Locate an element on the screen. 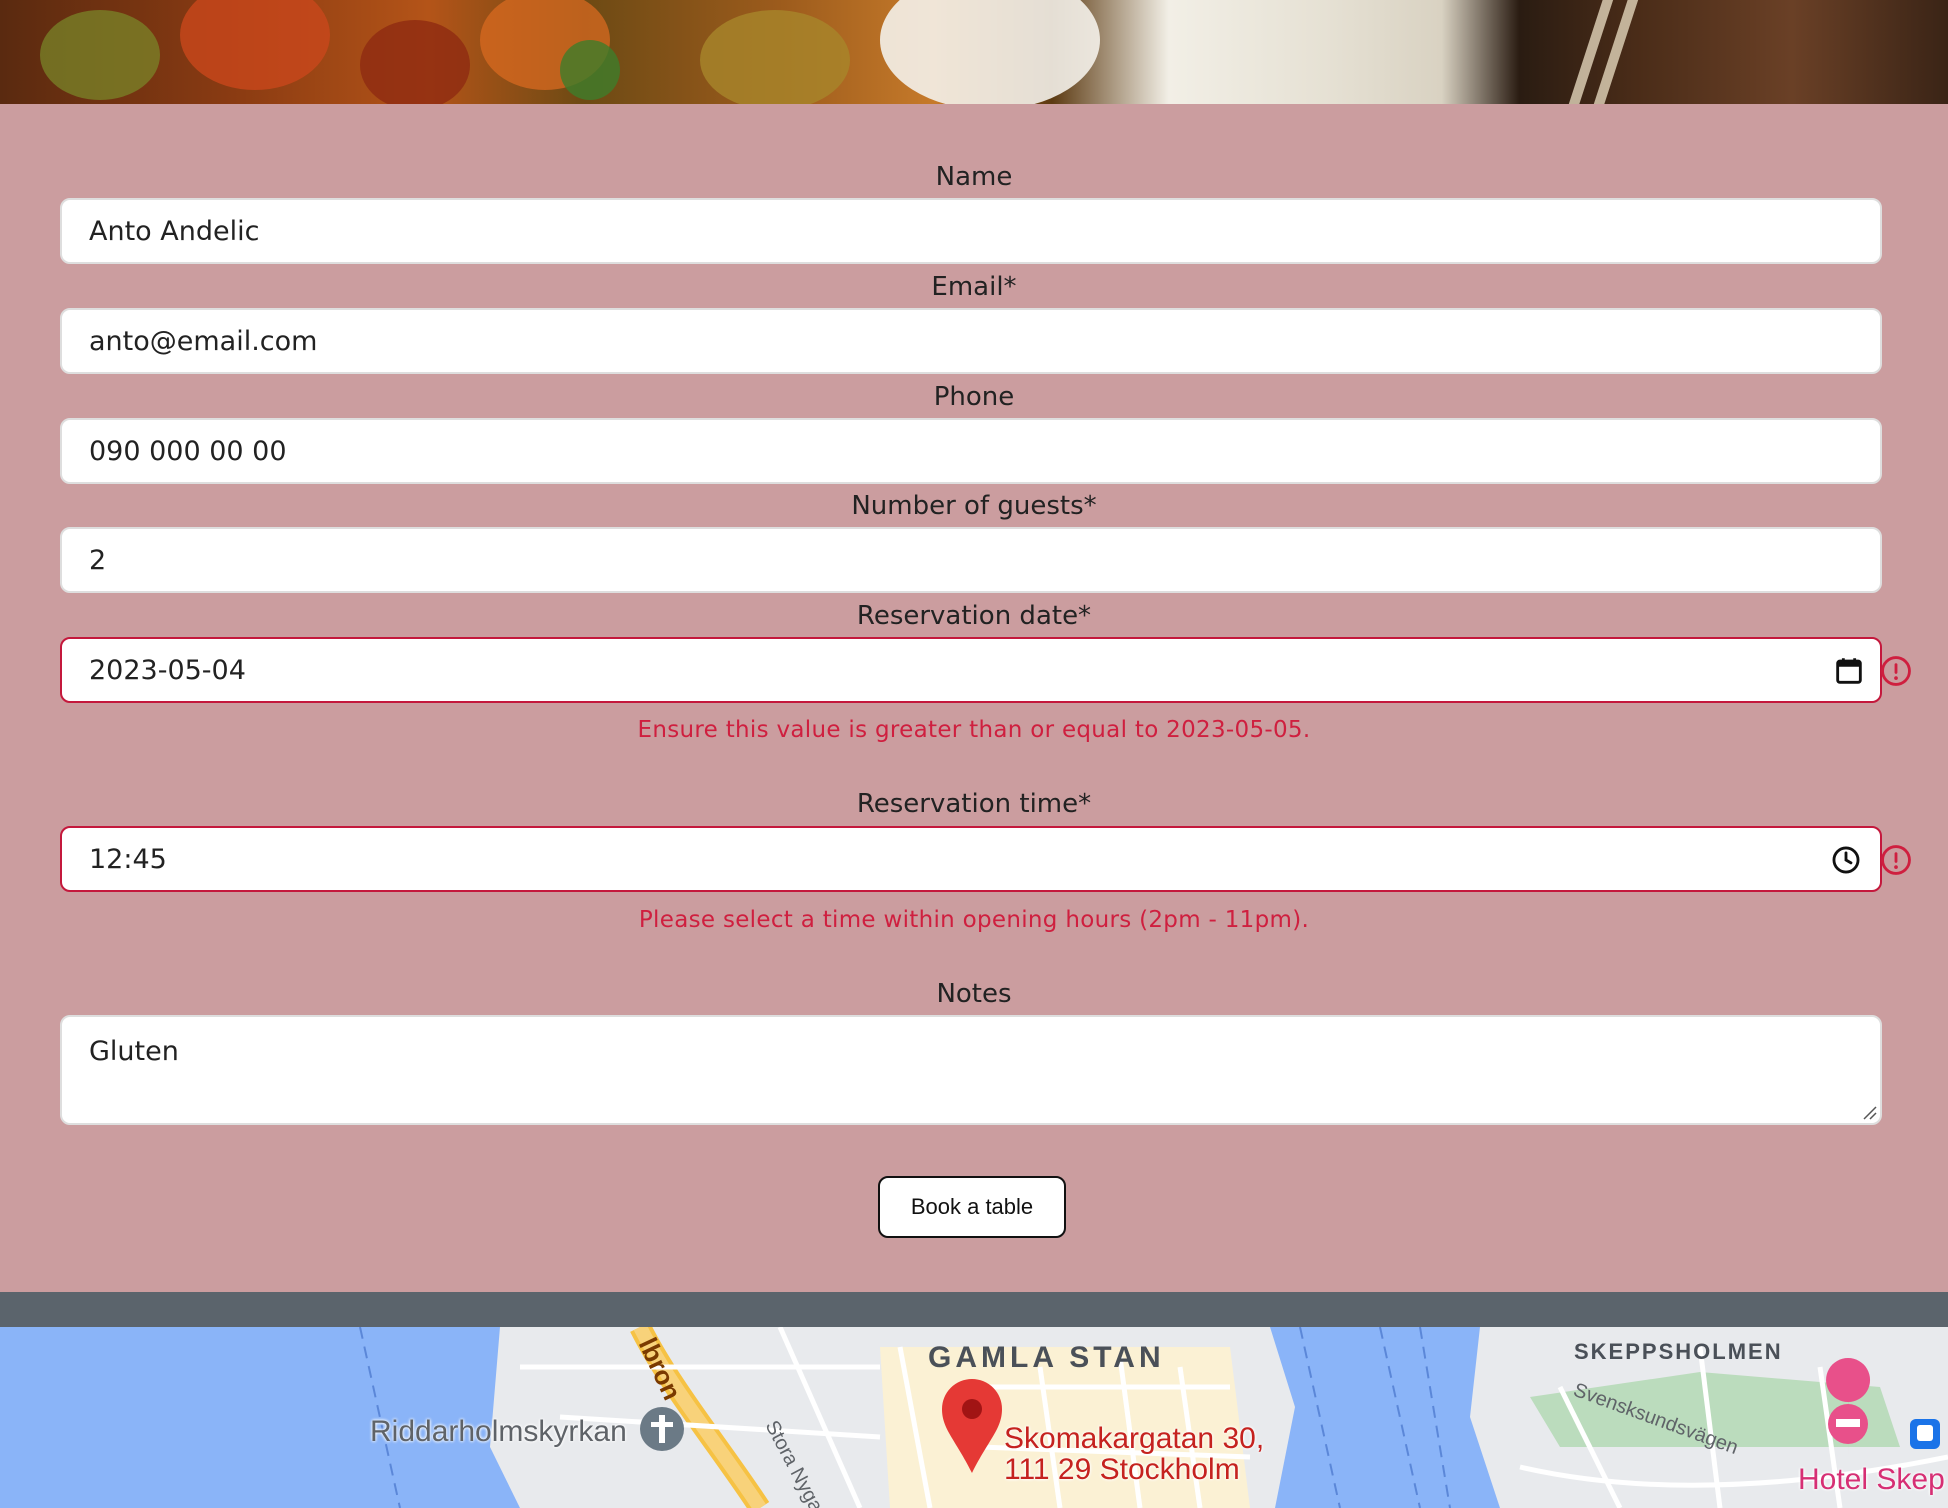  clock-icon is located at coordinates (1846, 860).